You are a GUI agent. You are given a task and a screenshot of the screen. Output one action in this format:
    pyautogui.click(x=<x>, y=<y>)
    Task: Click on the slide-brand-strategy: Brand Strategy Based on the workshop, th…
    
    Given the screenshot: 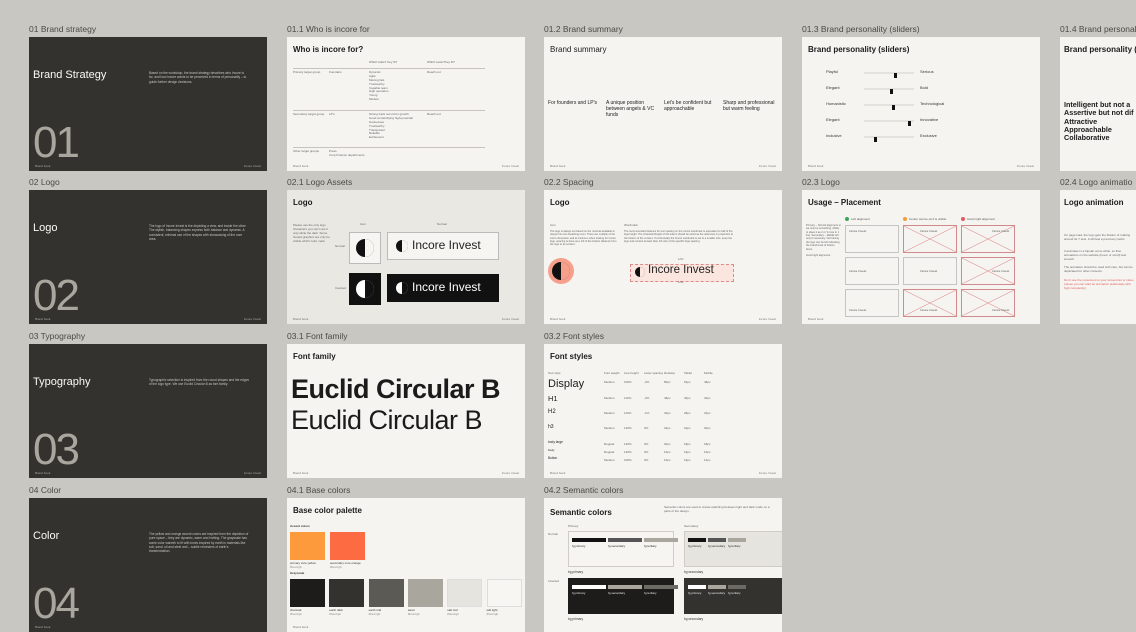 What is the action you would take?
    pyautogui.click(x=148, y=104)
    